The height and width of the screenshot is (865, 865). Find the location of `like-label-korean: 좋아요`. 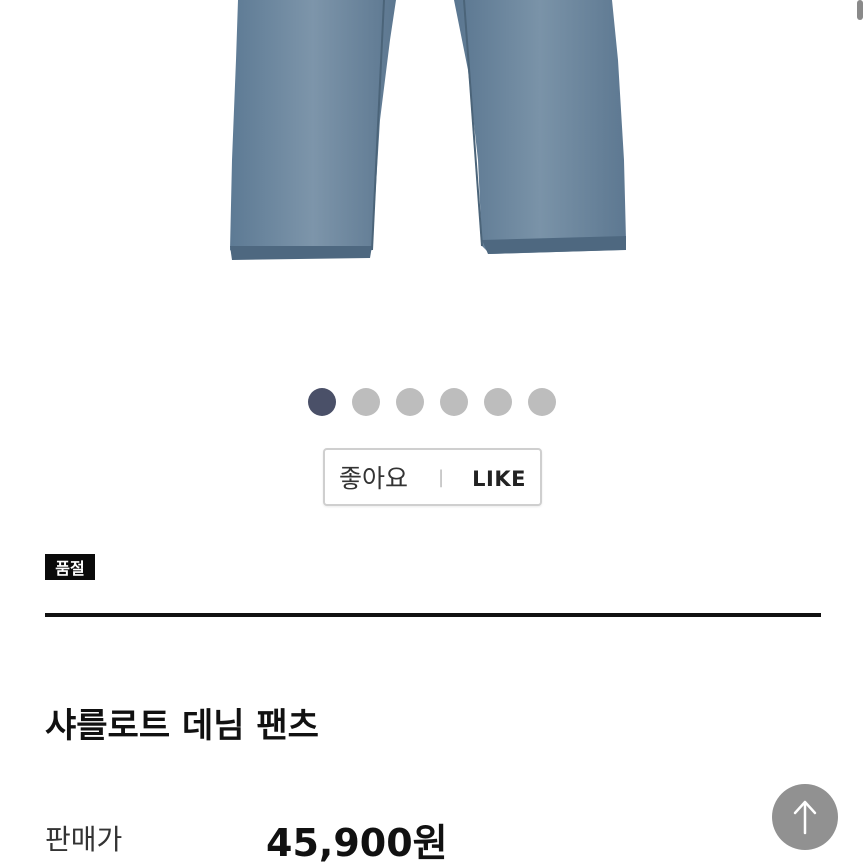

like-label-korean: 좋아요 is located at coordinates (374, 478).